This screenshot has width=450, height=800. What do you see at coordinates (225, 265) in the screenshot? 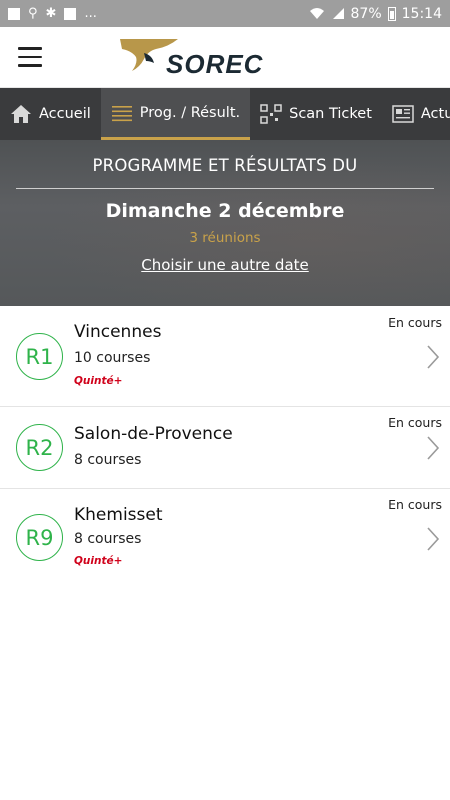
I see `change-date-link: Choisir une autre date` at bounding box center [225, 265].